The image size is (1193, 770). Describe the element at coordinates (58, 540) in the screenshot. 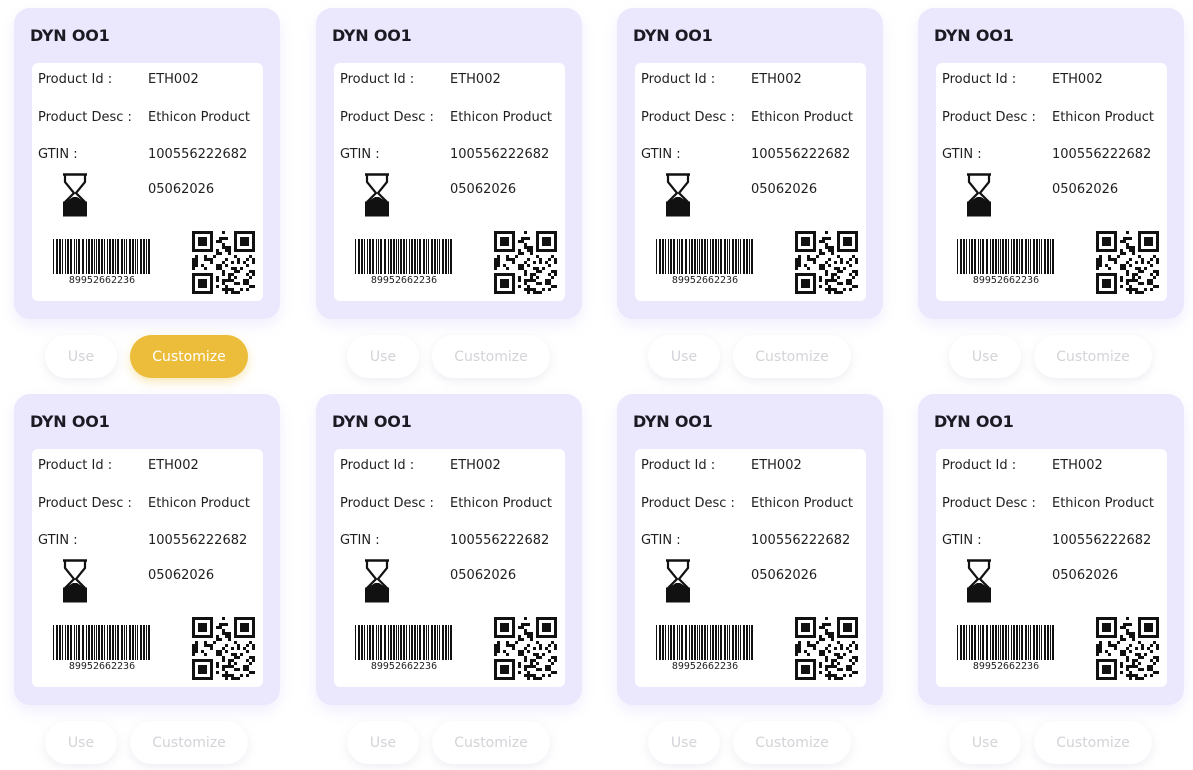

I see `gtin-label: GTIN :` at that location.